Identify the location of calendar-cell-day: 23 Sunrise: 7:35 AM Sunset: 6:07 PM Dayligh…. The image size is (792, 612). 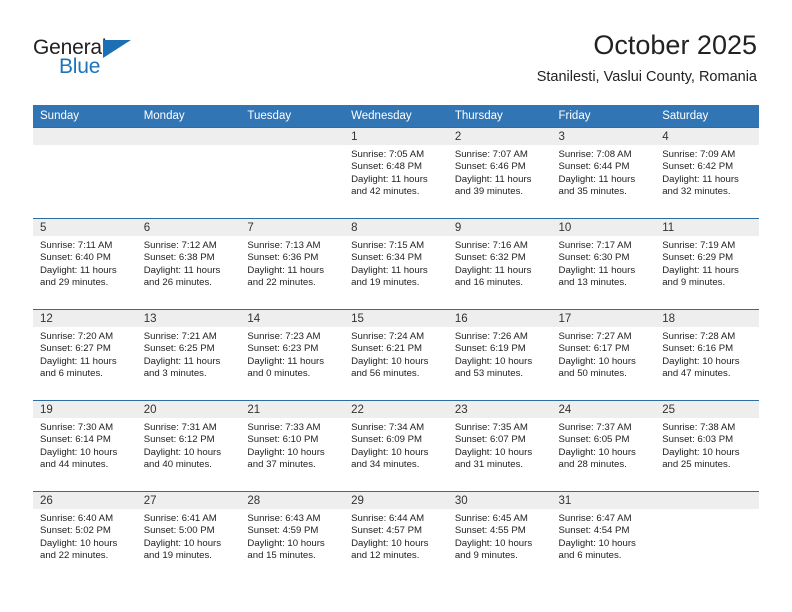
(499, 446).